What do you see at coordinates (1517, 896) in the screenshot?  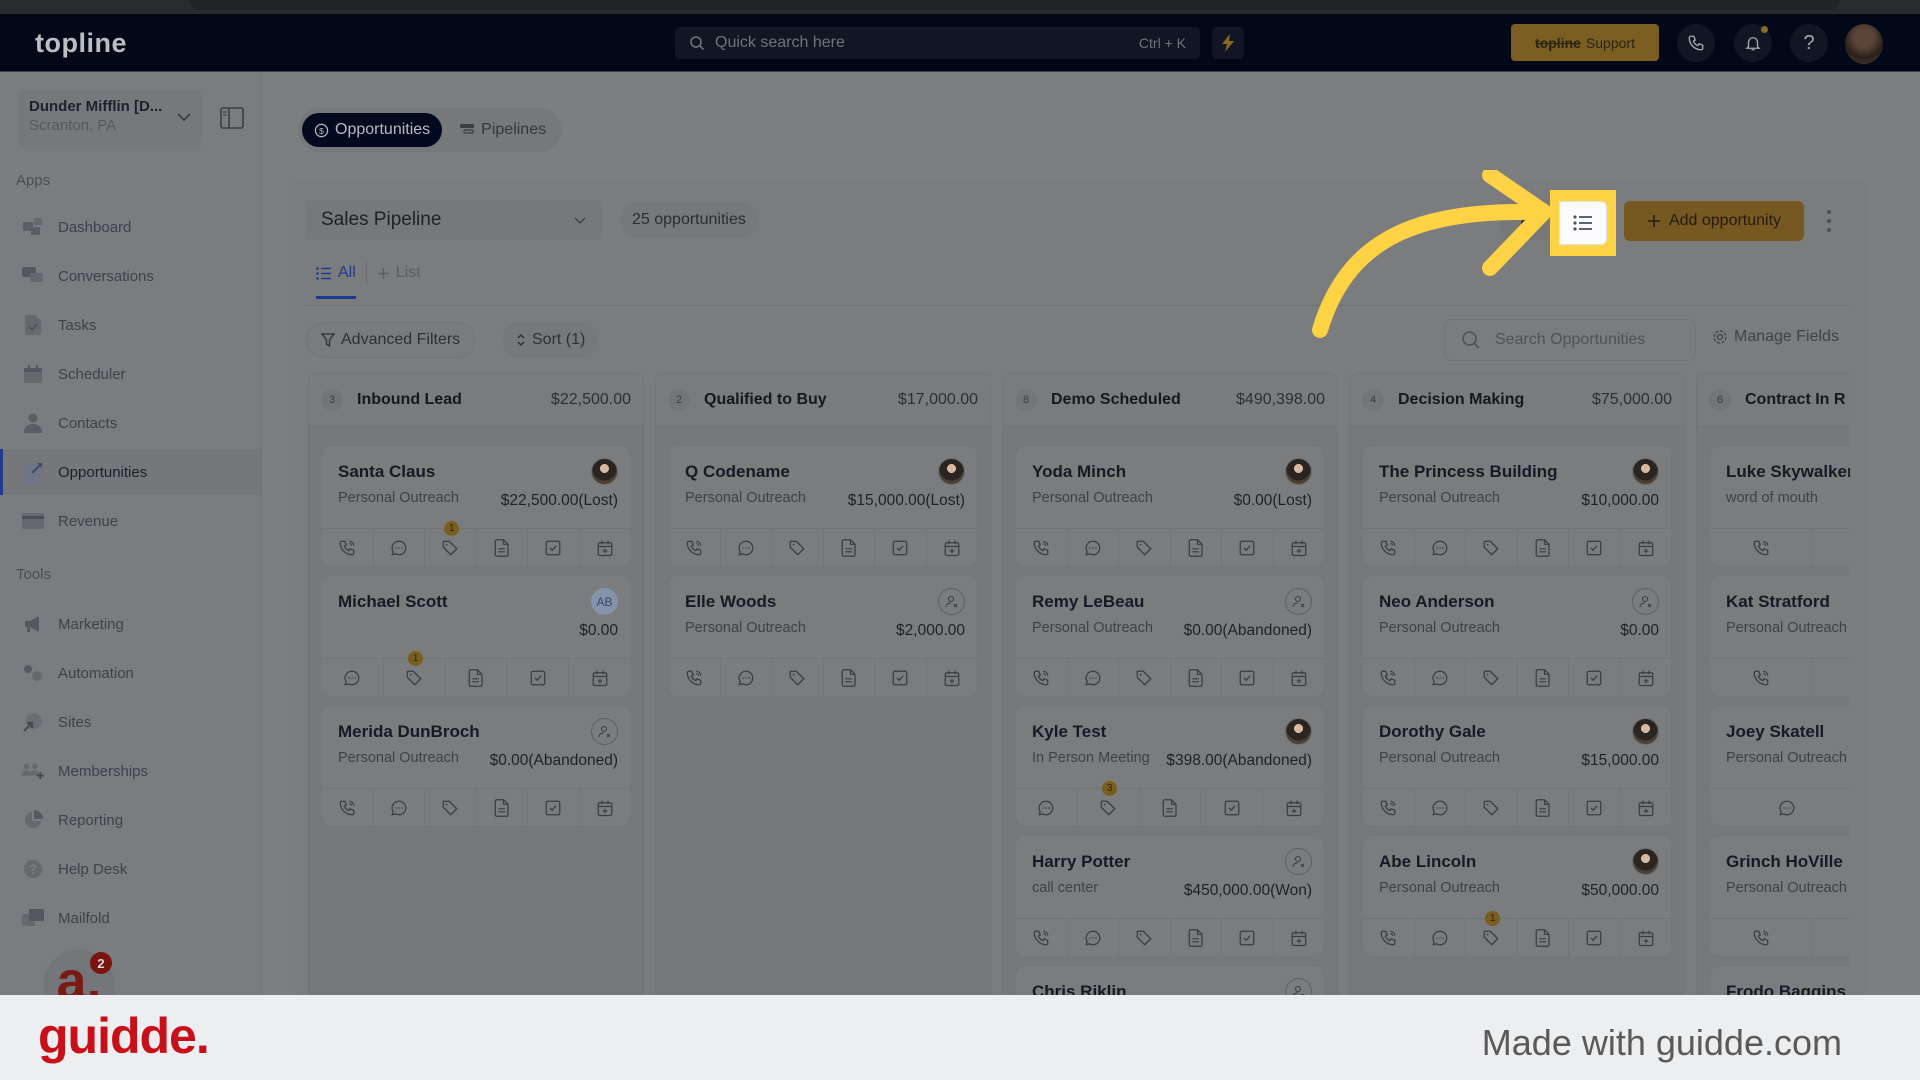 I see `opportunity-card: Abe Lincoln Personal Outreach $50,000.00 1` at bounding box center [1517, 896].